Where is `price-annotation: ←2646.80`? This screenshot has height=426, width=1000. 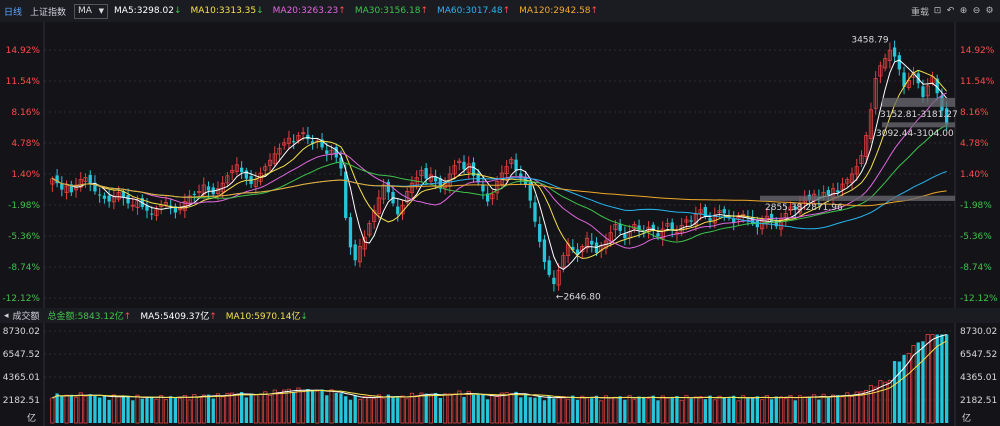 price-annotation: ←2646.80 is located at coordinates (578, 298).